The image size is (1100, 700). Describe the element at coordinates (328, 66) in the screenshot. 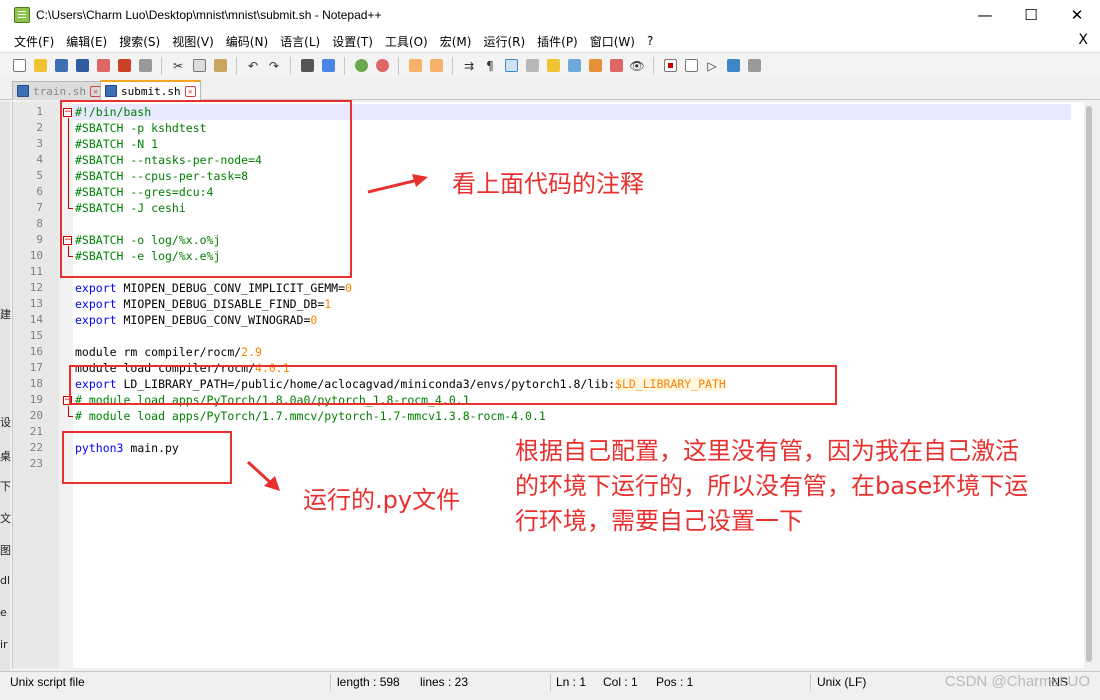

I see `replace-icon` at that location.